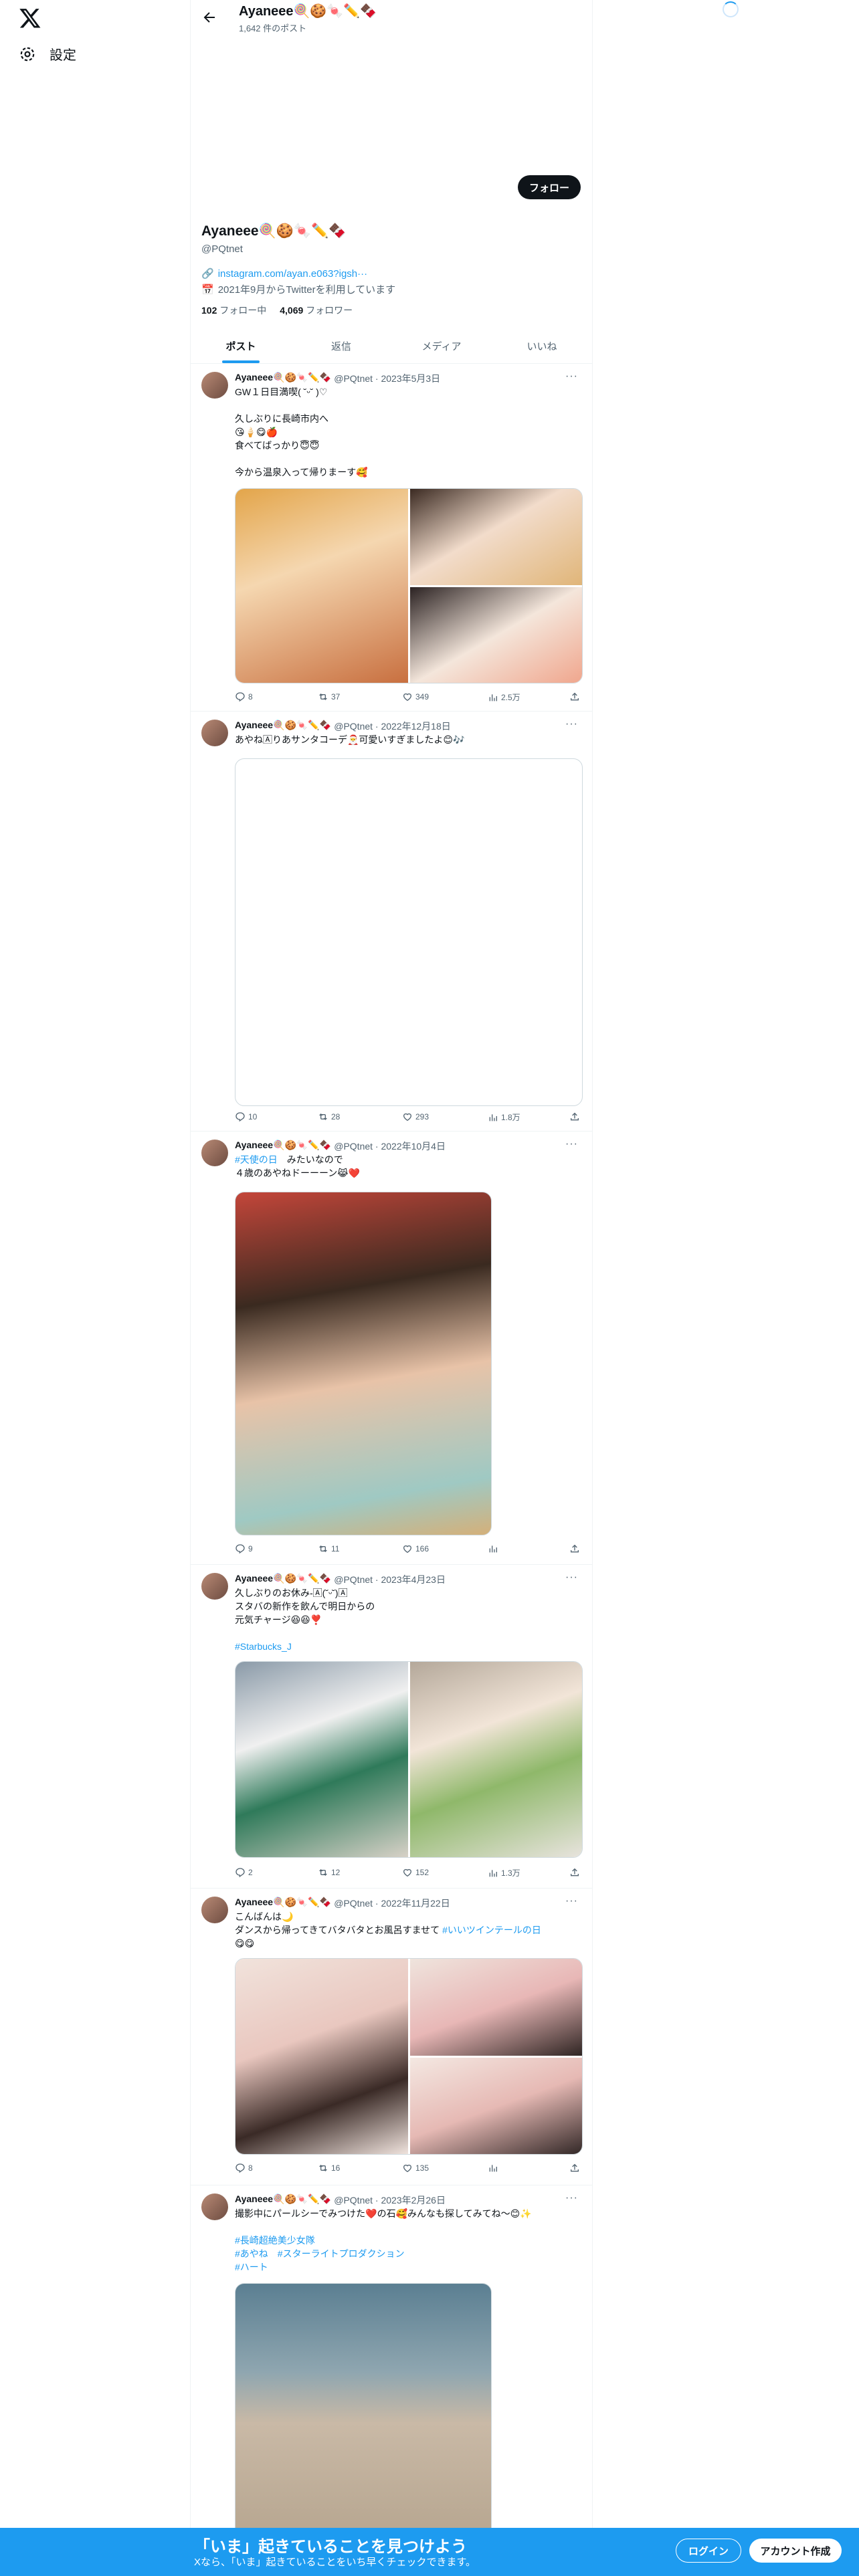 The width and height of the screenshot is (859, 2576). What do you see at coordinates (329, 1872) in the screenshot?
I see `retweet-button: 12` at bounding box center [329, 1872].